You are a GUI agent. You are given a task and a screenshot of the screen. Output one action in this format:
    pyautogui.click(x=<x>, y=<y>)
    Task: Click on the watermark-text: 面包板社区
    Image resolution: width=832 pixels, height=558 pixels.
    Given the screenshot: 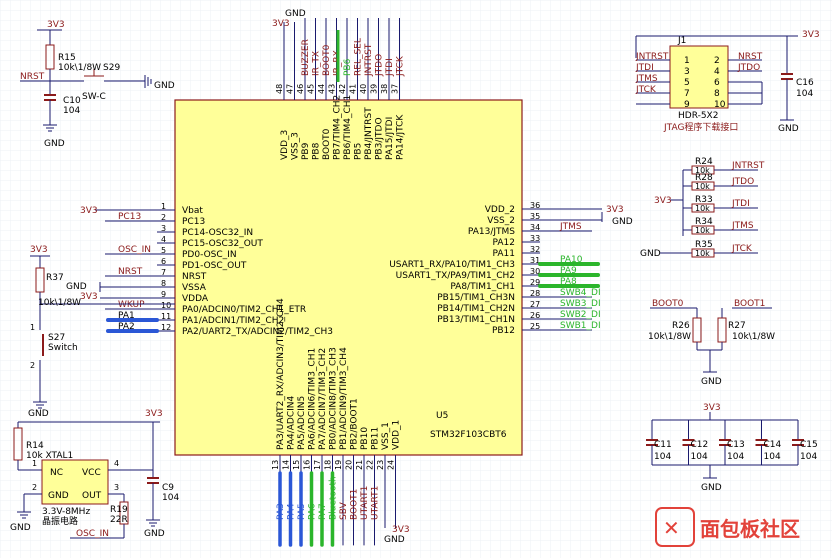 What is the action you would take?
    pyautogui.click(x=750, y=529)
    